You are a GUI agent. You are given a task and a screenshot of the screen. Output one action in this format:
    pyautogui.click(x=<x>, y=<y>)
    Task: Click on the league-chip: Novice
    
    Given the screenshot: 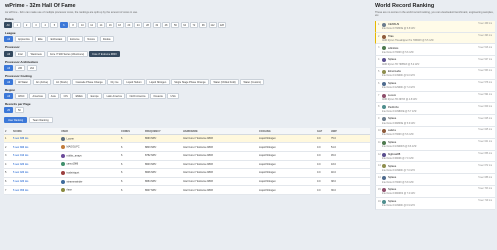 What is the action you would take?
    pyautogui.click(x=91, y=39)
    